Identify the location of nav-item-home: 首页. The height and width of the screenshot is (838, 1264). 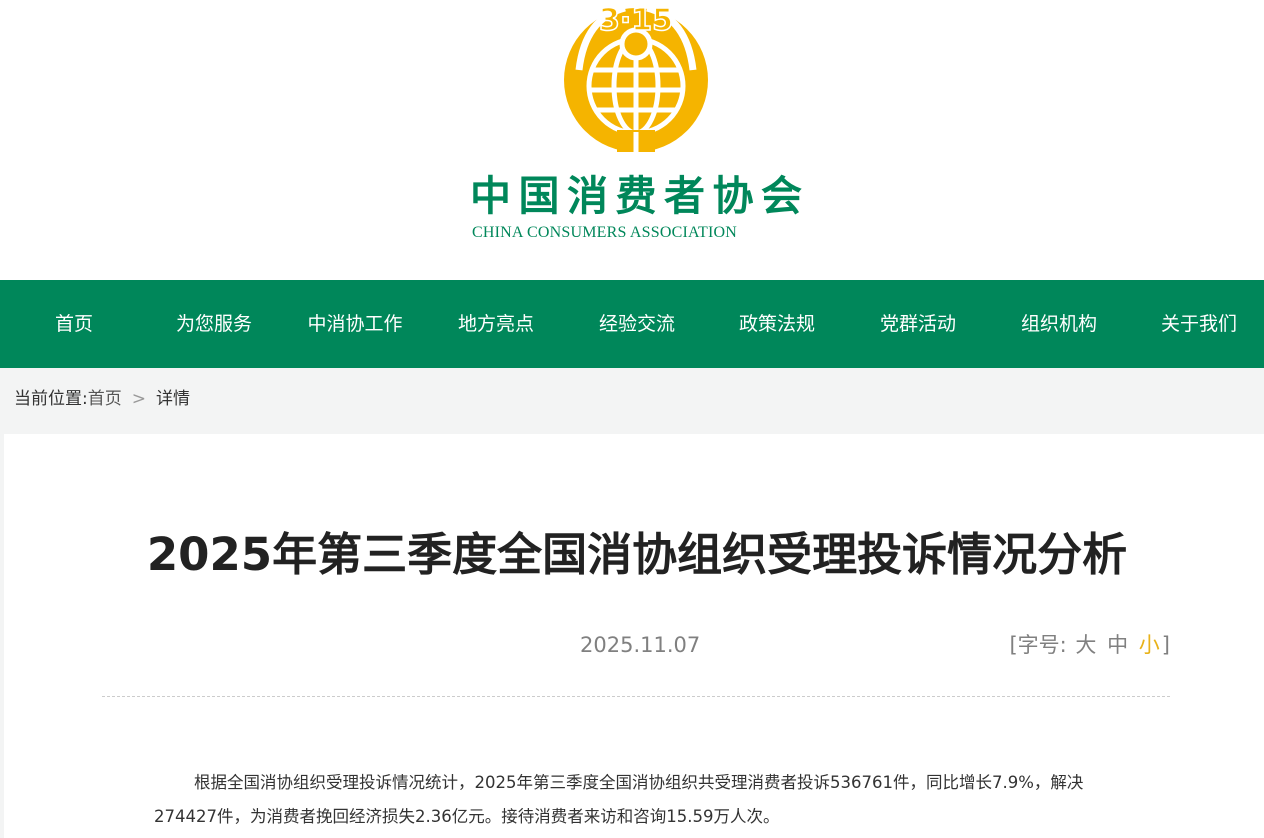
(74, 324).